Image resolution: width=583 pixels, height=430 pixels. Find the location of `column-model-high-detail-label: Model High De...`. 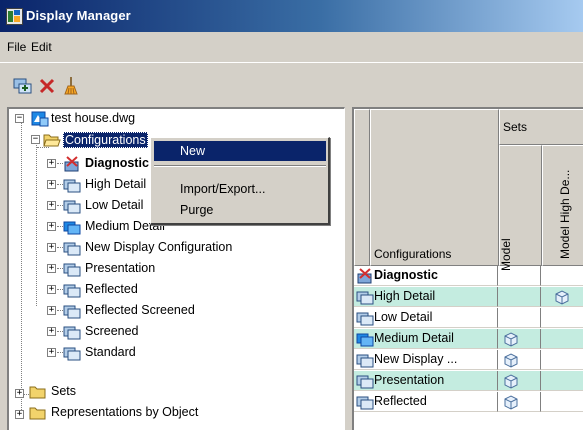

column-model-high-detail-label: Model High De... is located at coordinates (565, 214).